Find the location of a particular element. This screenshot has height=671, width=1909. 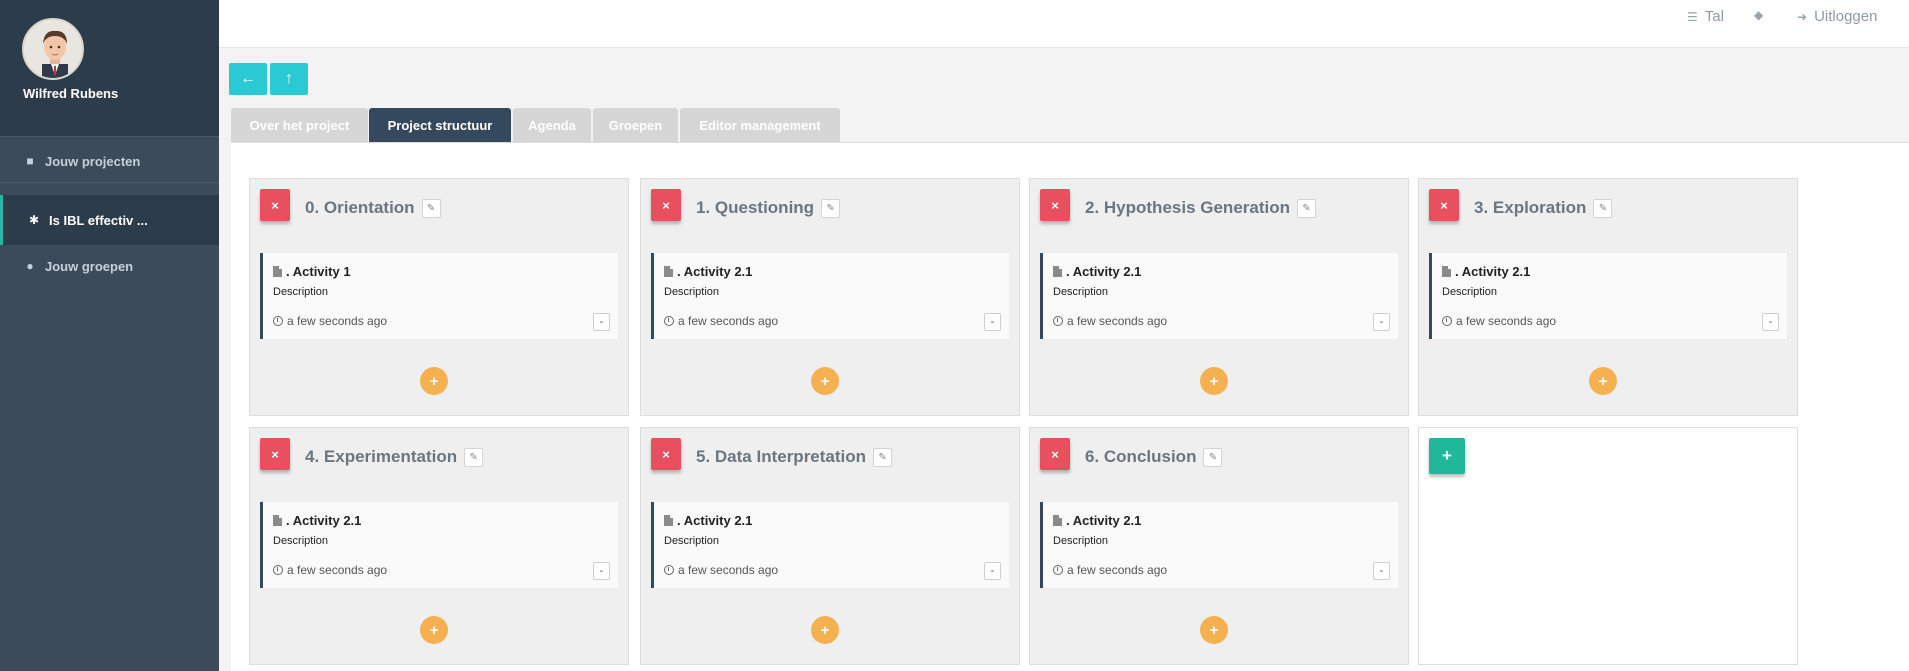

tab-agenda: Agenda is located at coordinates (552, 125).